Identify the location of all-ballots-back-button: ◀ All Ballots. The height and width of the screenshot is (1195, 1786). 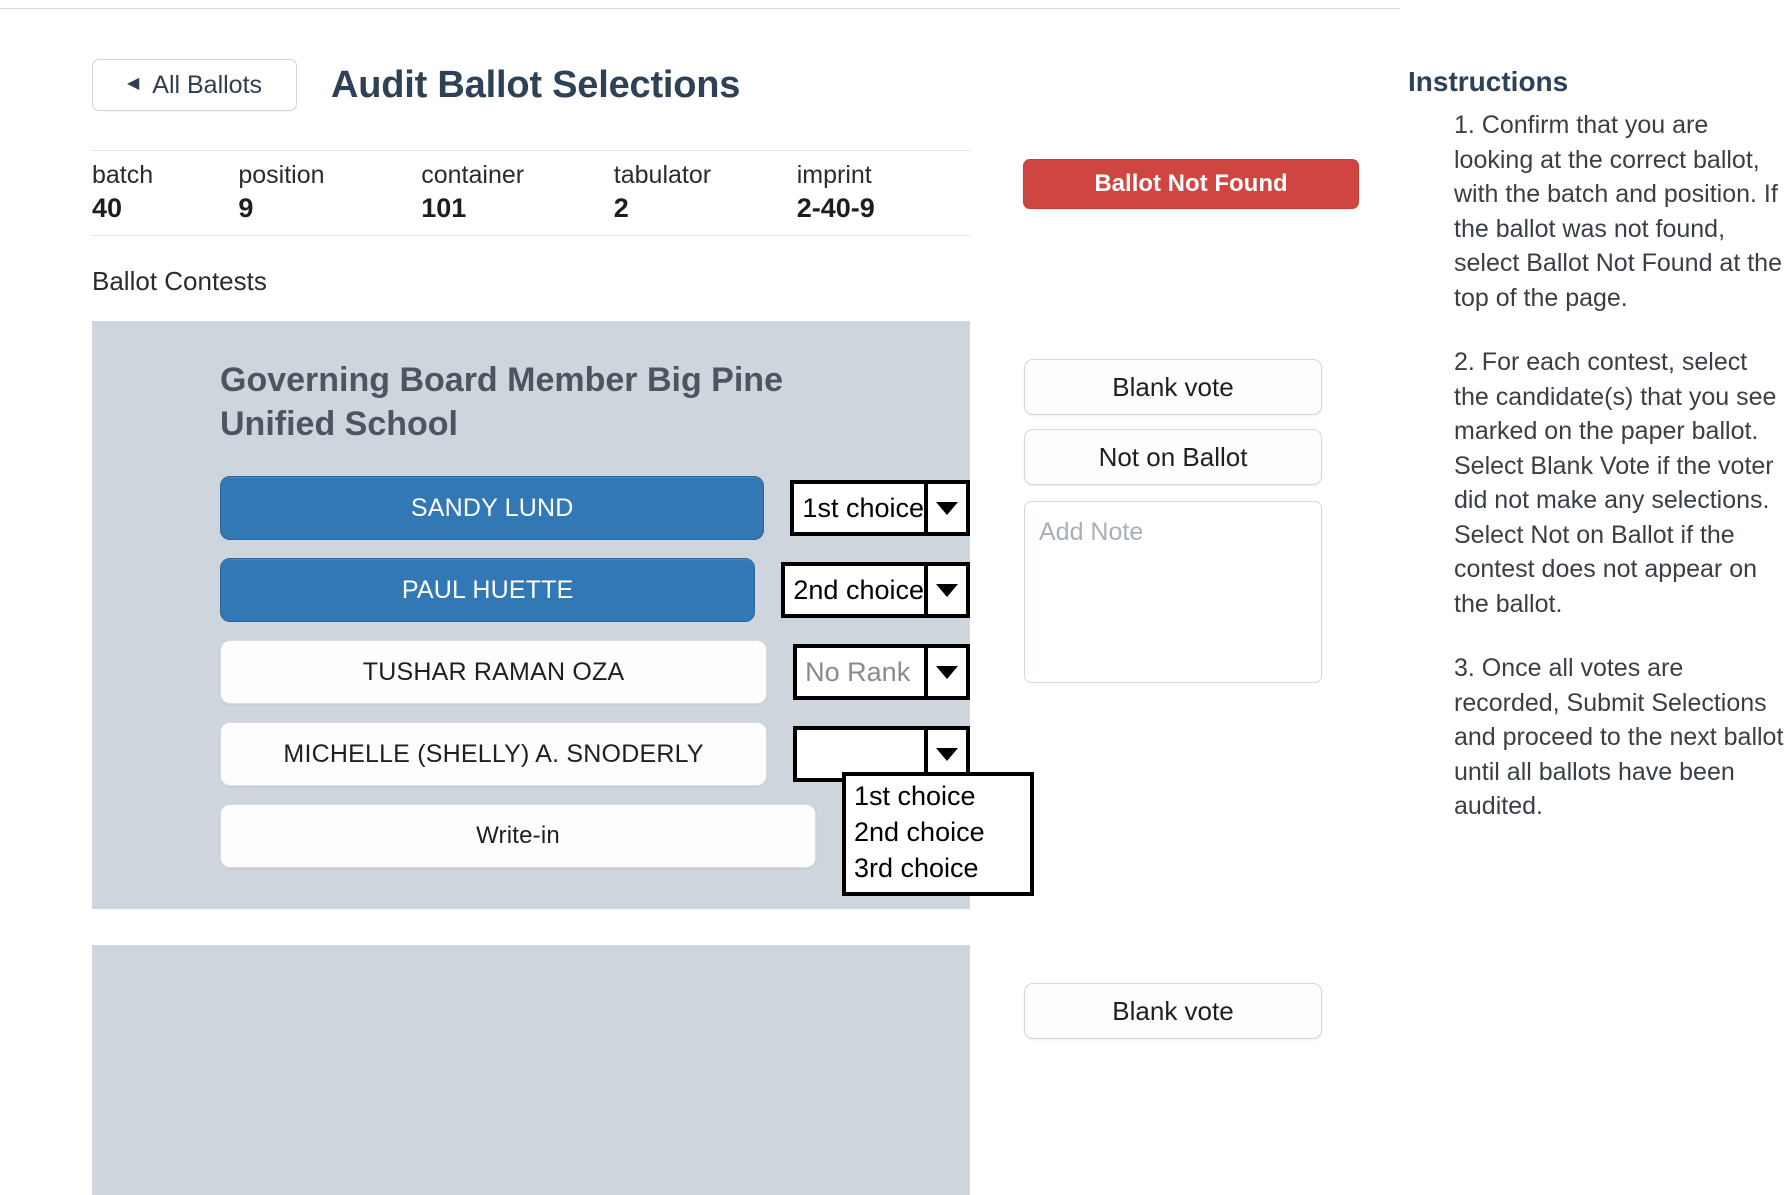
(194, 85).